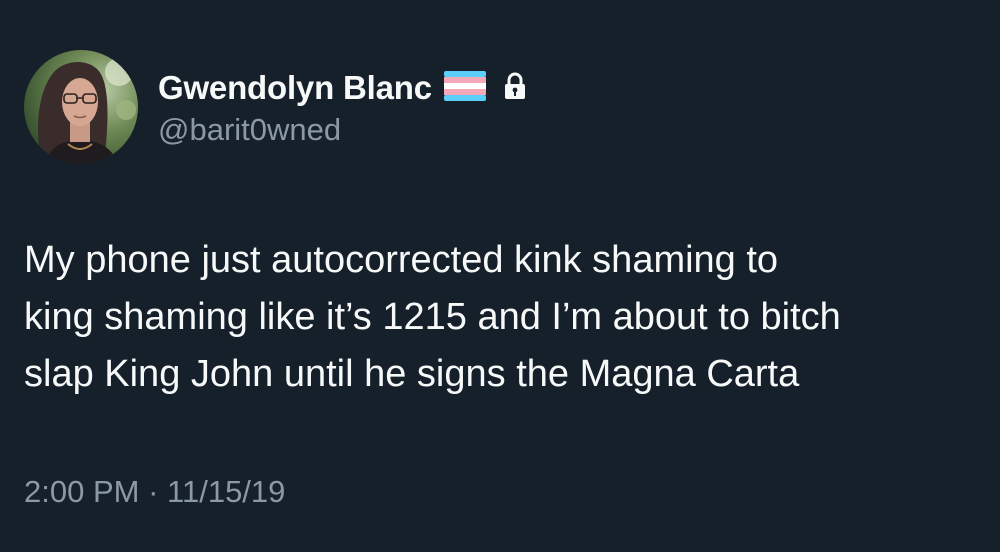  What do you see at coordinates (82, 491) in the screenshot?
I see `tweet-time: 2:00 PM` at bounding box center [82, 491].